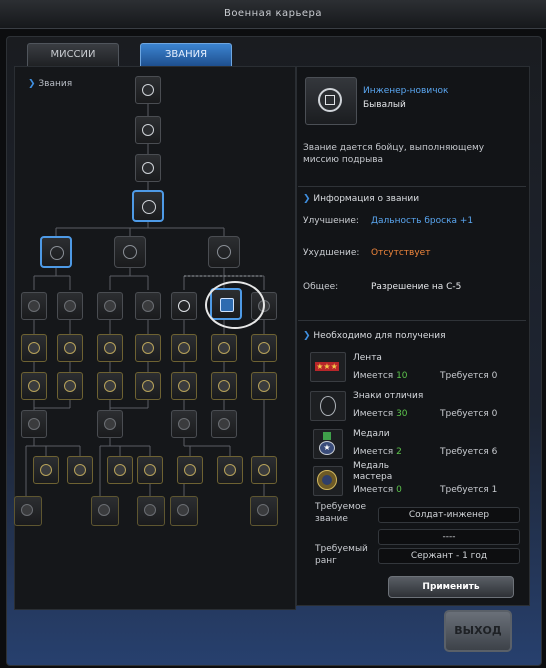  What do you see at coordinates (366, 199) in the screenshot?
I see `rank-info-header-text: Информация о звании` at bounding box center [366, 199].